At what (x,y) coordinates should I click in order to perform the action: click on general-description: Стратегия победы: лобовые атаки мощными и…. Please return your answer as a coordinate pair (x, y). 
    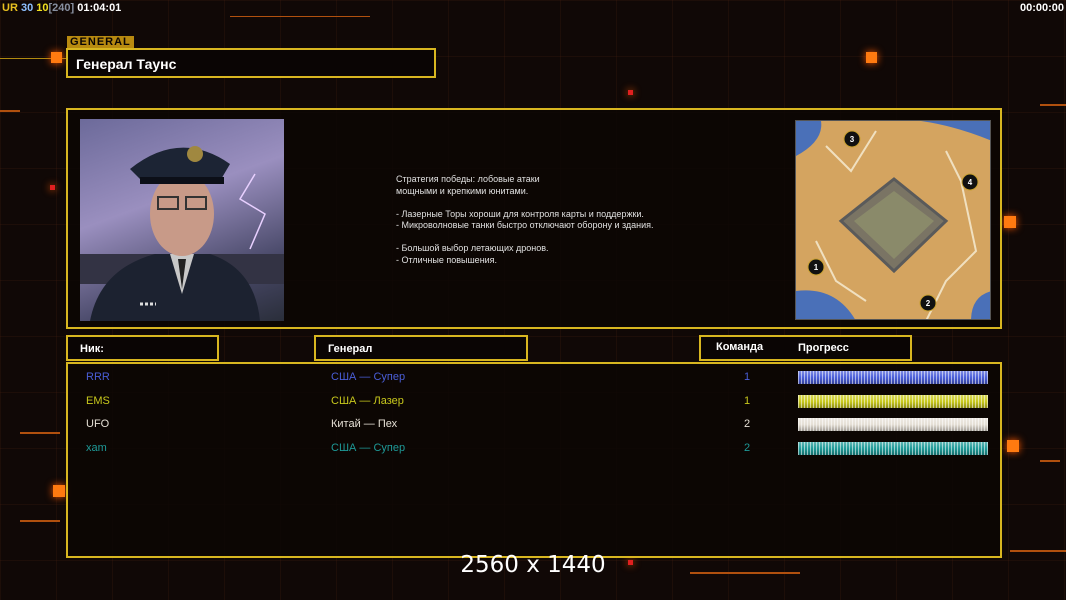
    Looking at the image, I should click on (525, 220).